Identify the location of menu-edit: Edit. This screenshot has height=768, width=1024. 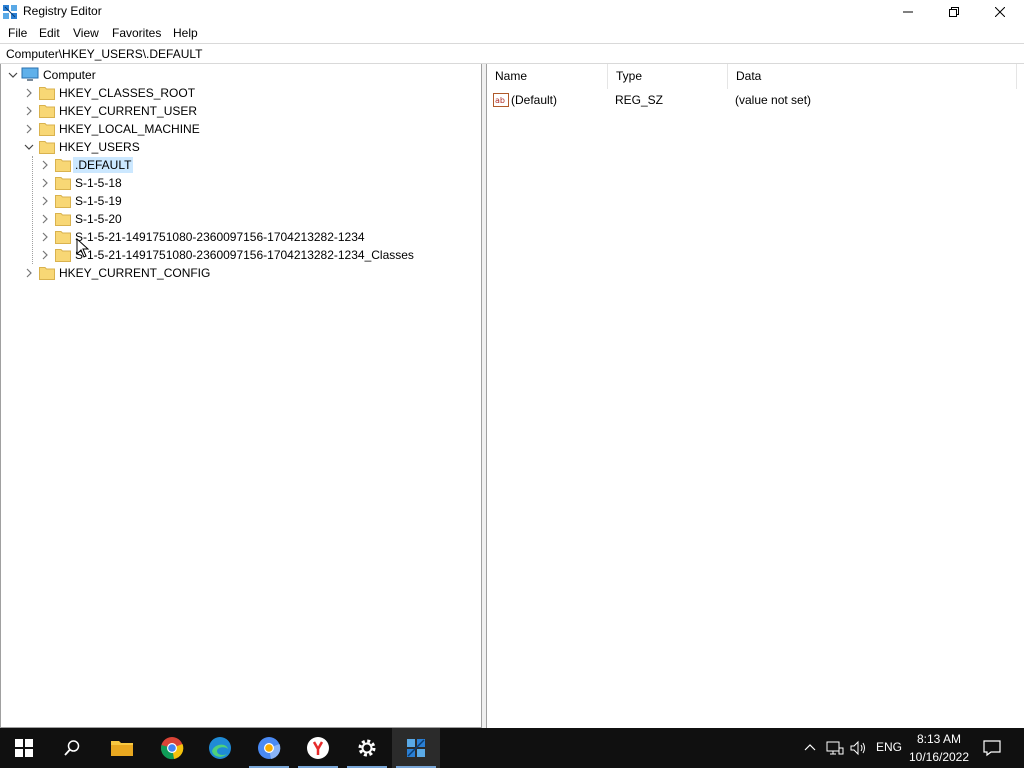
(49, 33).